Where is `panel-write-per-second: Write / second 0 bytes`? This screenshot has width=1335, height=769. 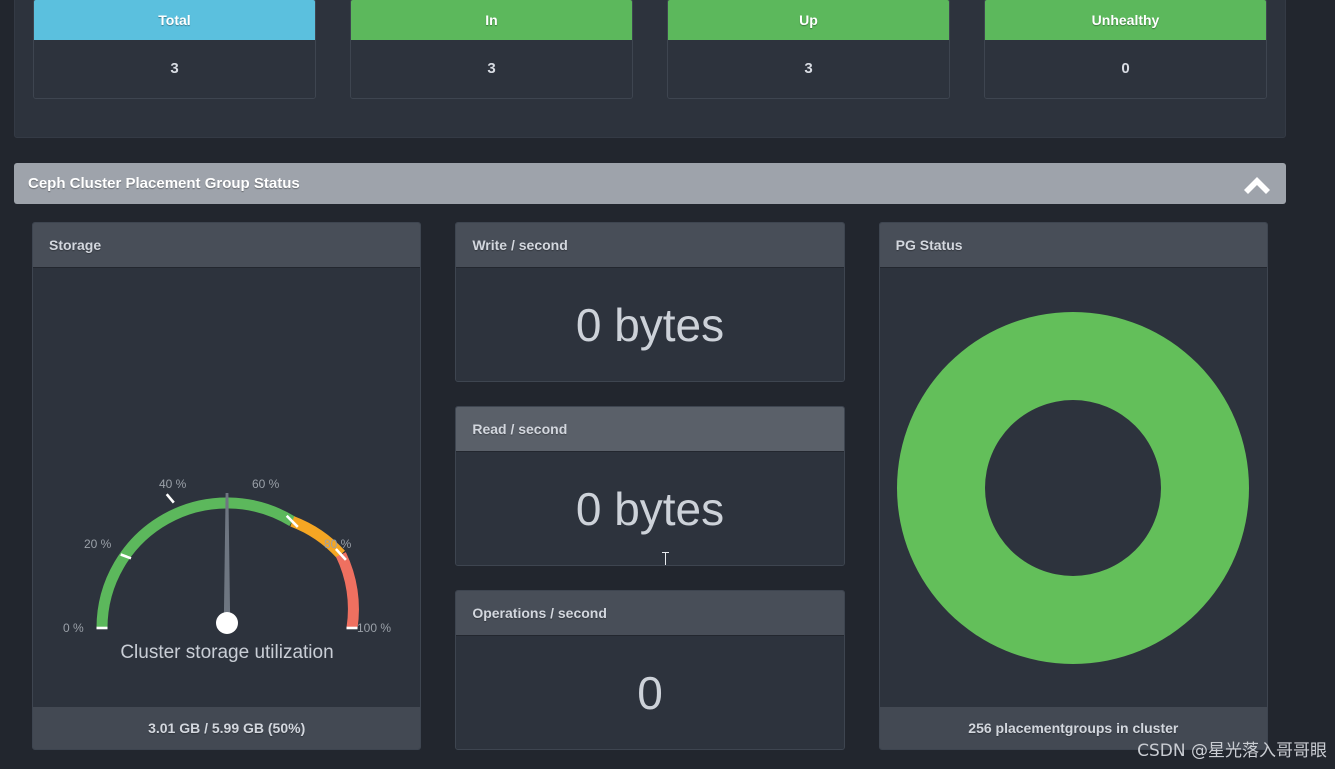 panel-write-per-second: Write / second 0 bytes is located at coordinates (650, 302).